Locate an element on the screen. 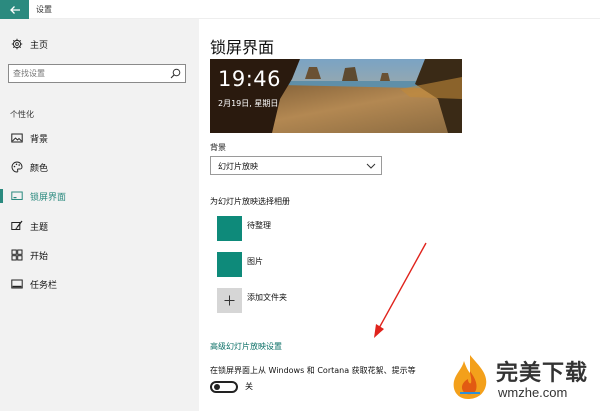  sidebar-item-label: 主题 is located at coordinates (39, 227).